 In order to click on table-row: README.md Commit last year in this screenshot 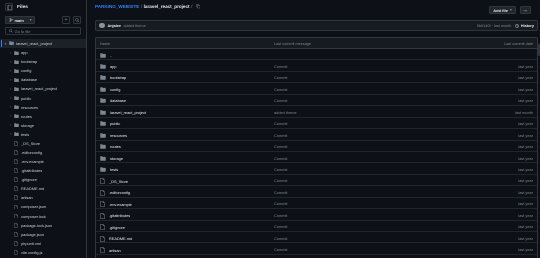, I will do `click(316, 238)`.